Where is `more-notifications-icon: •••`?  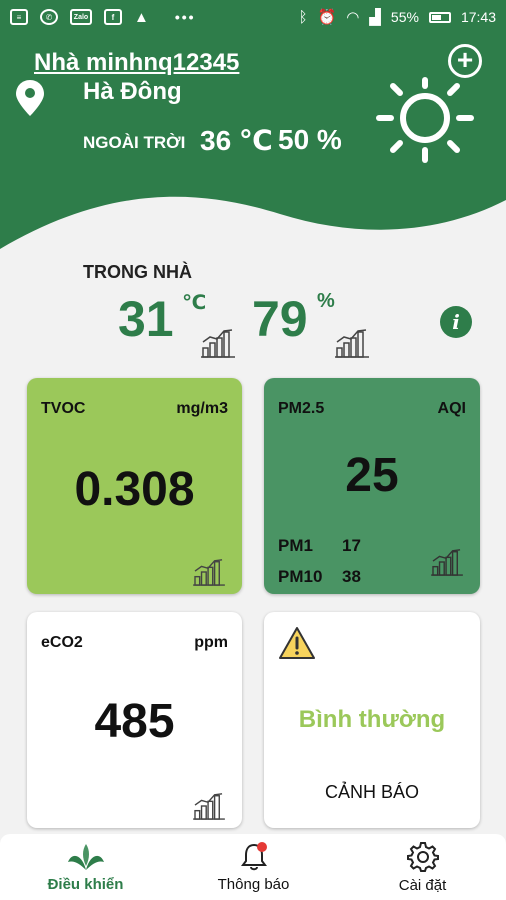
more-notifications-icon: ••• is located at coordinates (185, 17).